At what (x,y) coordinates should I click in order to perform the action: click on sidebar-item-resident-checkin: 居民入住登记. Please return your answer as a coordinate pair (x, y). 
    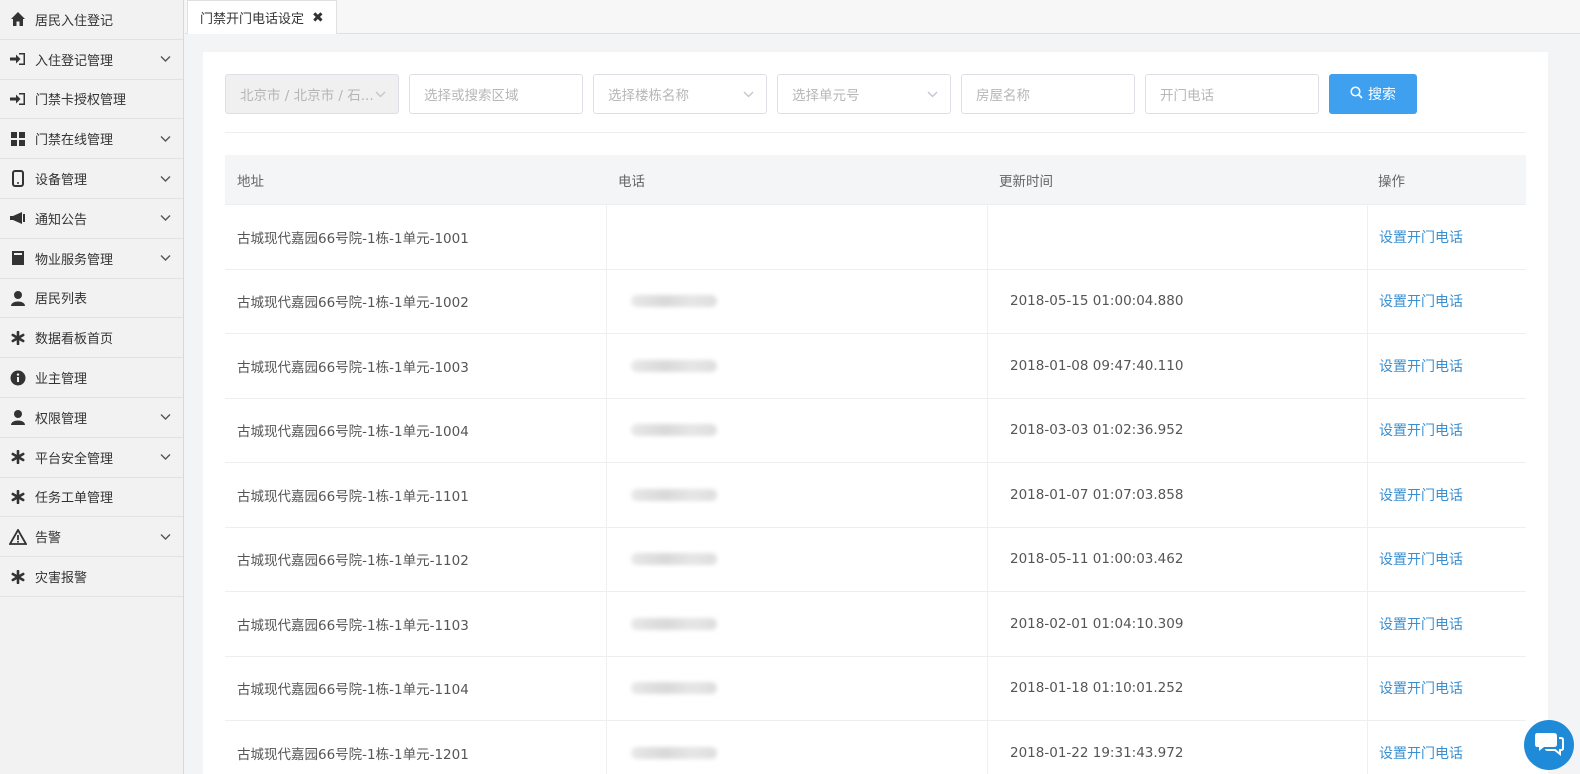
    Looking at the image, I should click on (91, 20).